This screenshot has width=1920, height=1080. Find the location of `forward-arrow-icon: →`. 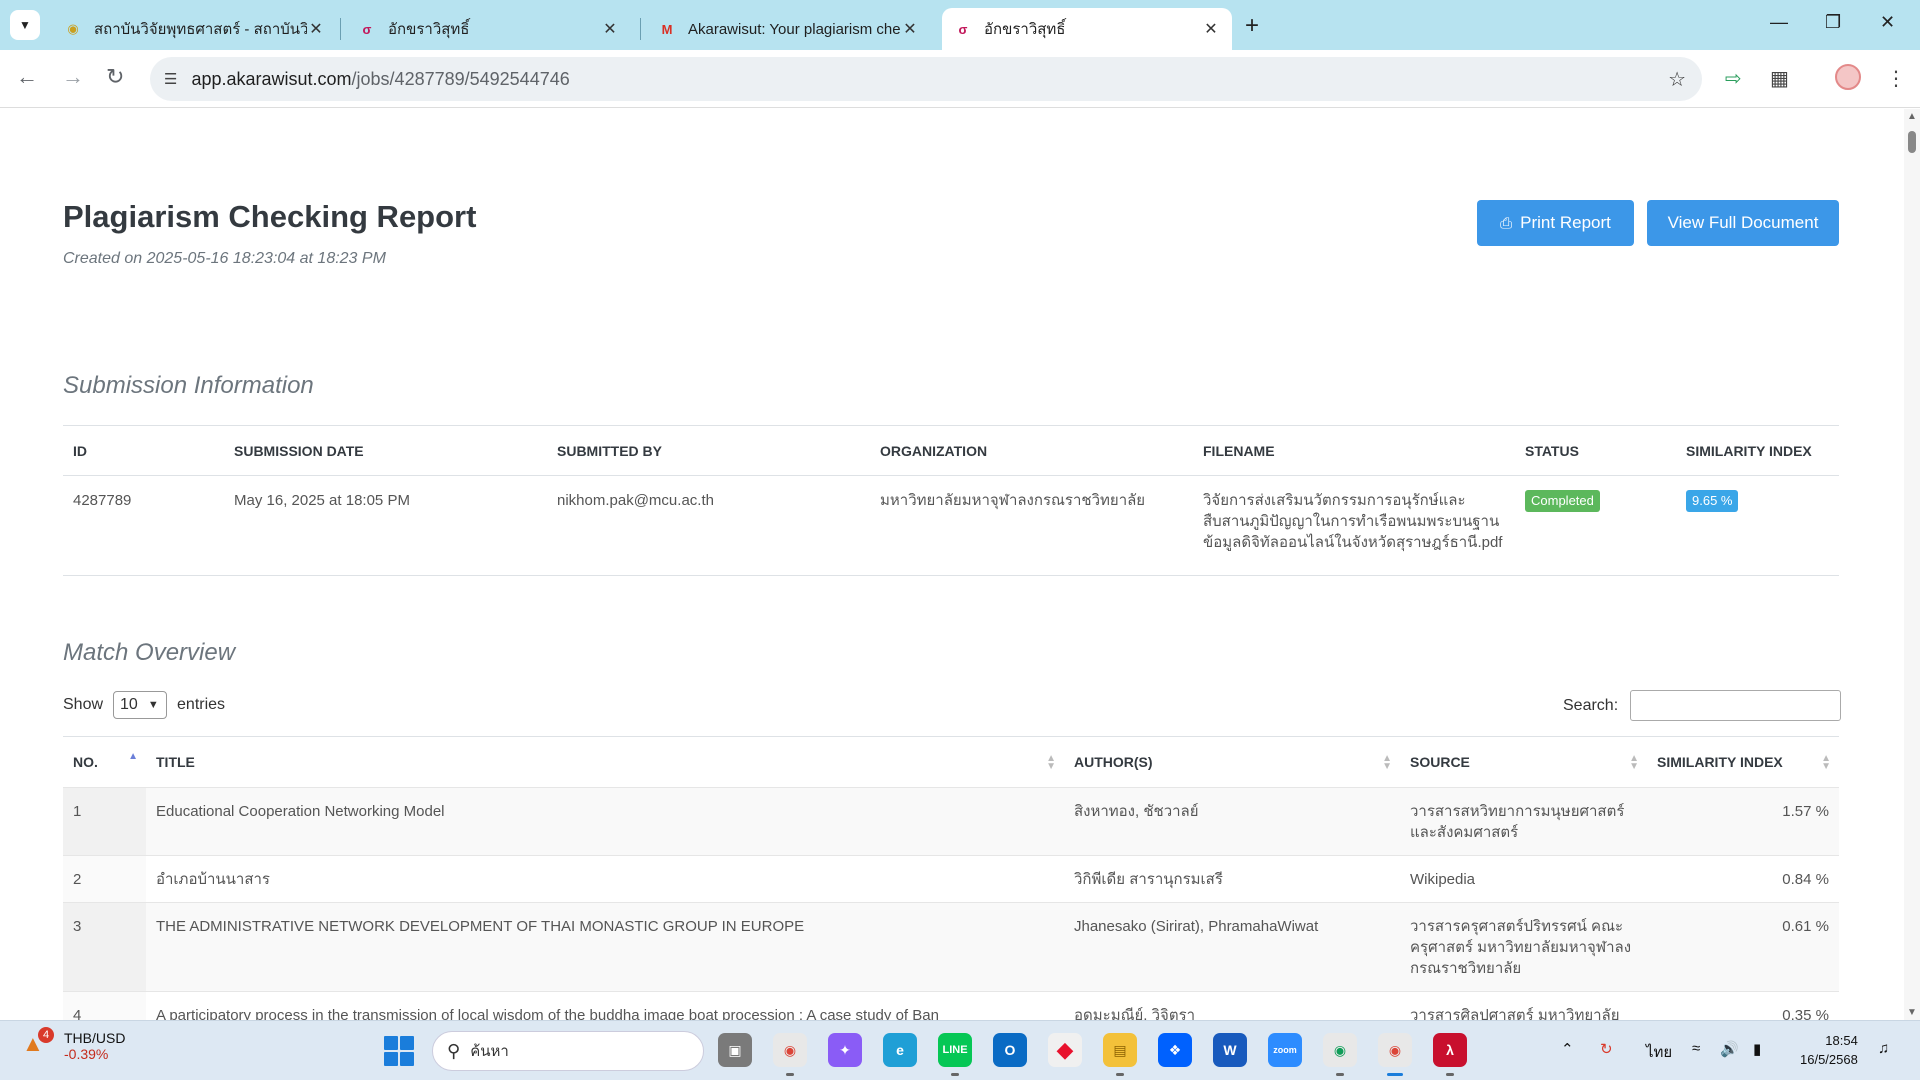

forward-arrow-icon: → is located at coordinates (73, 77).